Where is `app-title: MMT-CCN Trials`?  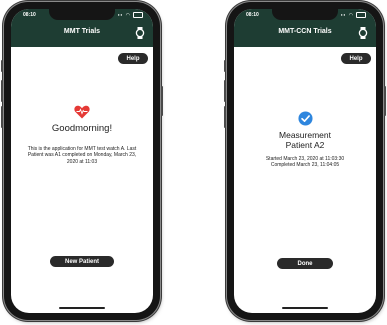
app-title: MMT-CCN Trials is located at coordinates (305, 31).